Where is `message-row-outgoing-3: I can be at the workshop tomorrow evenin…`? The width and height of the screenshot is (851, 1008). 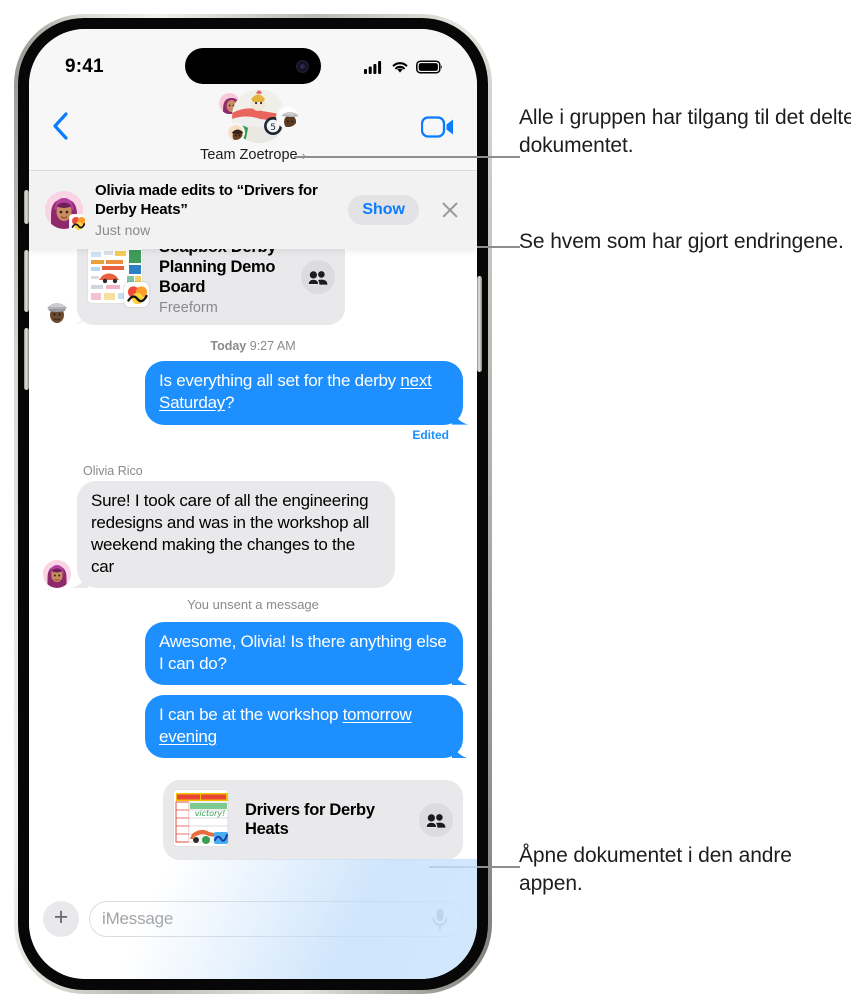 message-row-outgoing-3: I can be at the workshop tomorrow evenin… is located at coordinates (253, 727).